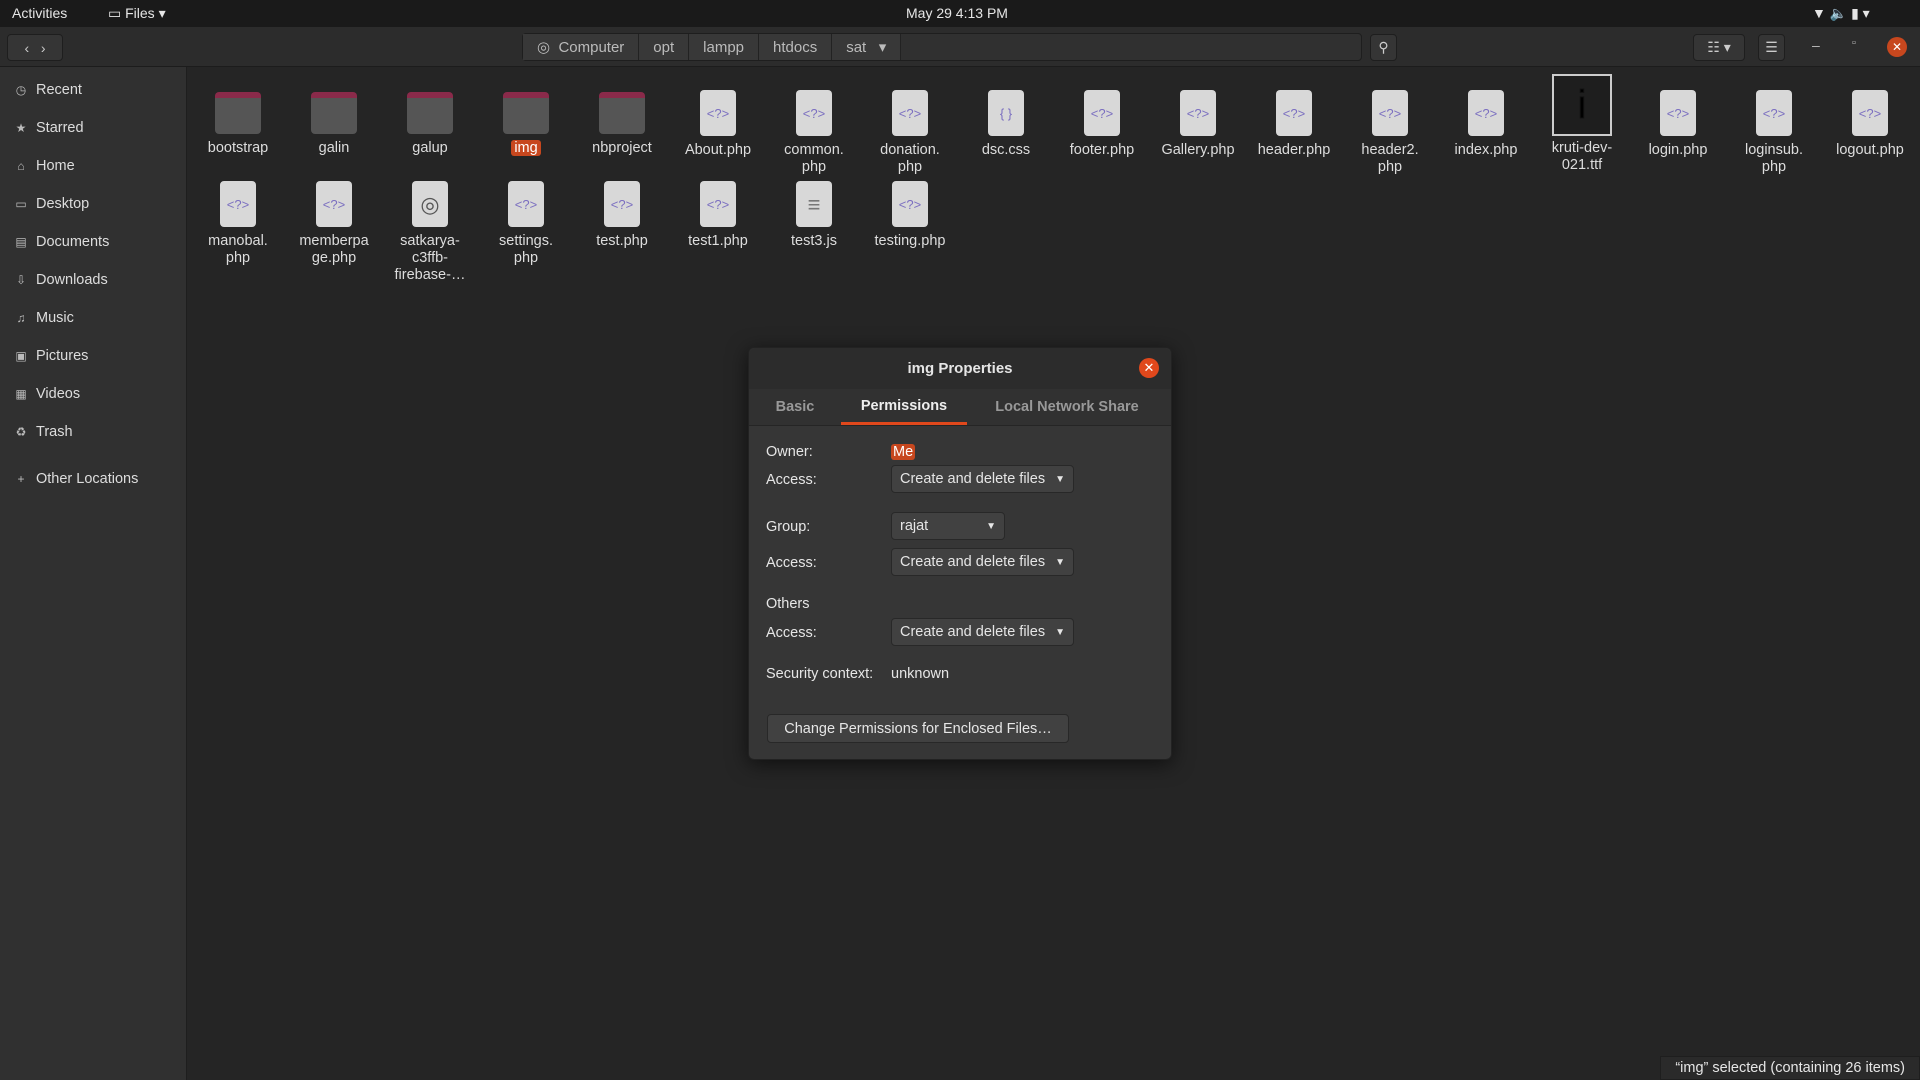  What do you see at coordinates (718, 241) in the screenshot?
I see `file-name: test1.php` at bounding box center [718, 241].